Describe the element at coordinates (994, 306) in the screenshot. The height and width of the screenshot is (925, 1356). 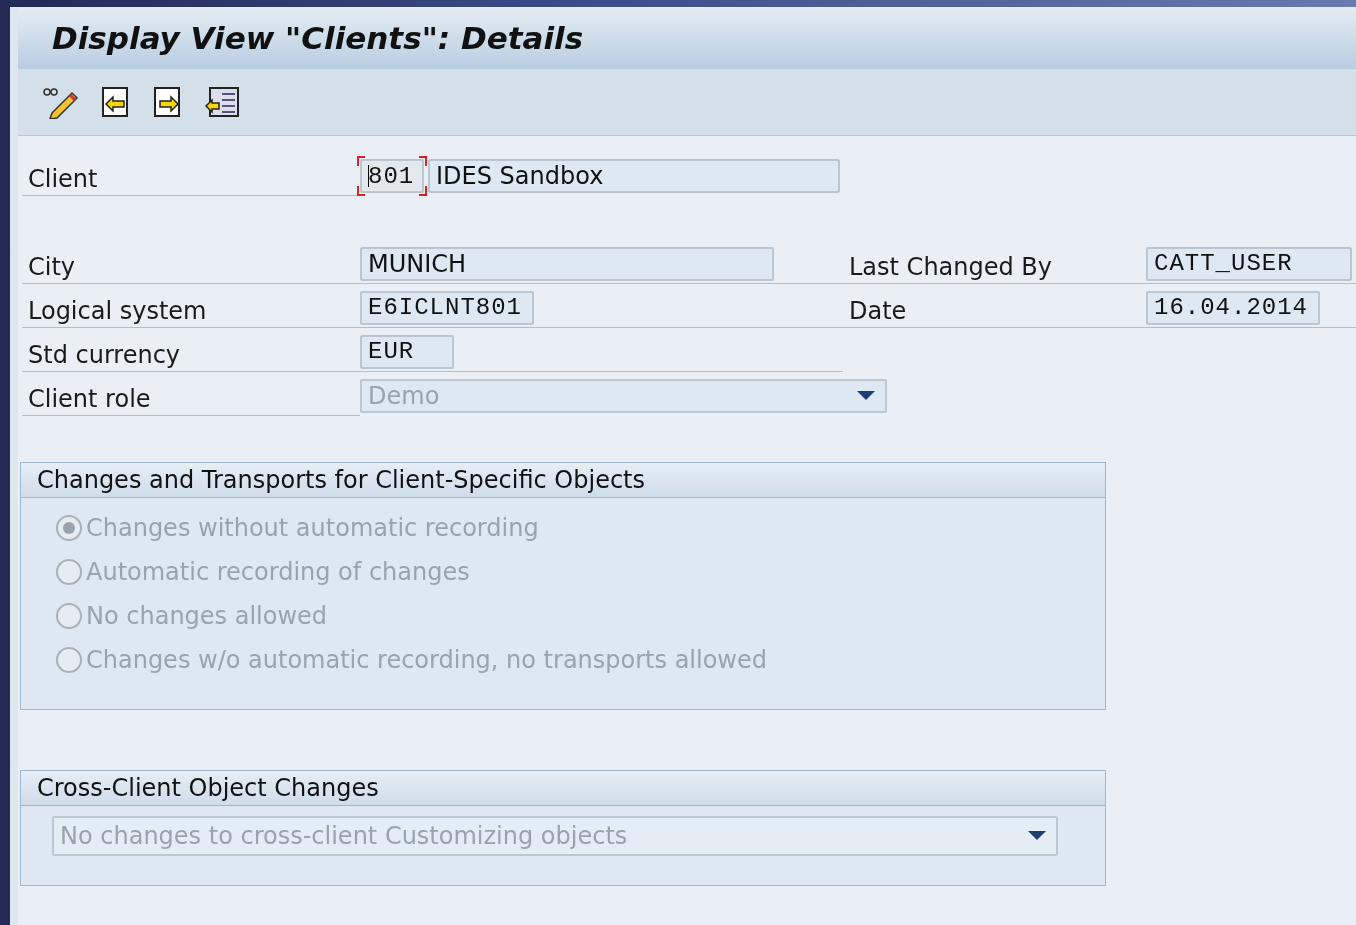
I see `field-label: Date` at that location.